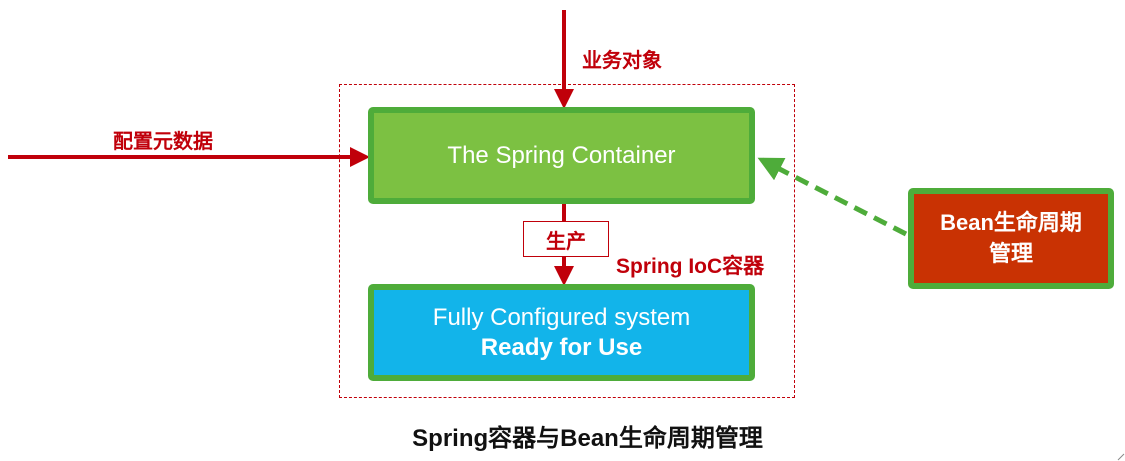 This screenshot has height=461, width=1125. What do you see at coordinates (1010, 253) in the screenshot?
I see `bean-lifecycle-line2: 管理` at bounding box center [1010, 253].